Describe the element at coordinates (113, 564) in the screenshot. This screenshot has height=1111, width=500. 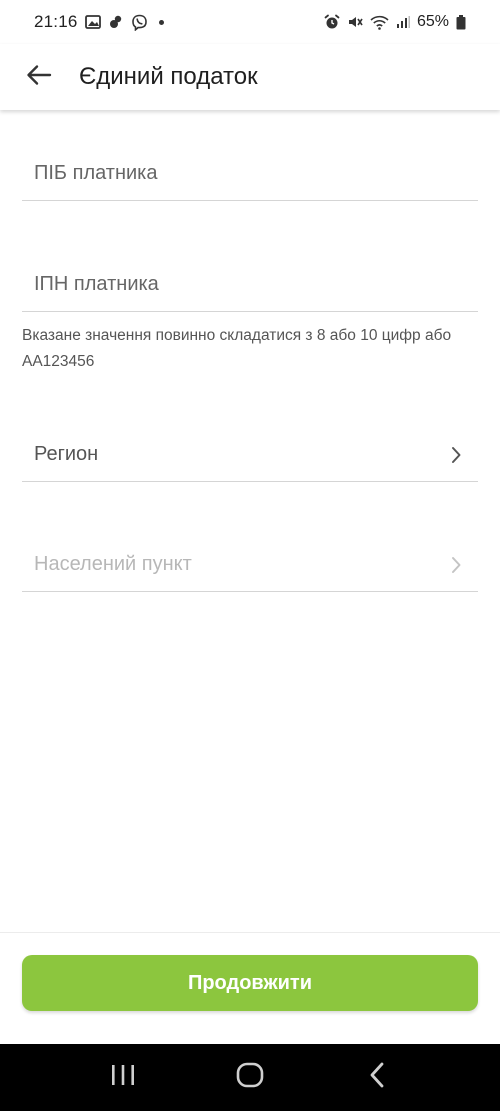
I see `locality-label: Населений пункт` at that location.